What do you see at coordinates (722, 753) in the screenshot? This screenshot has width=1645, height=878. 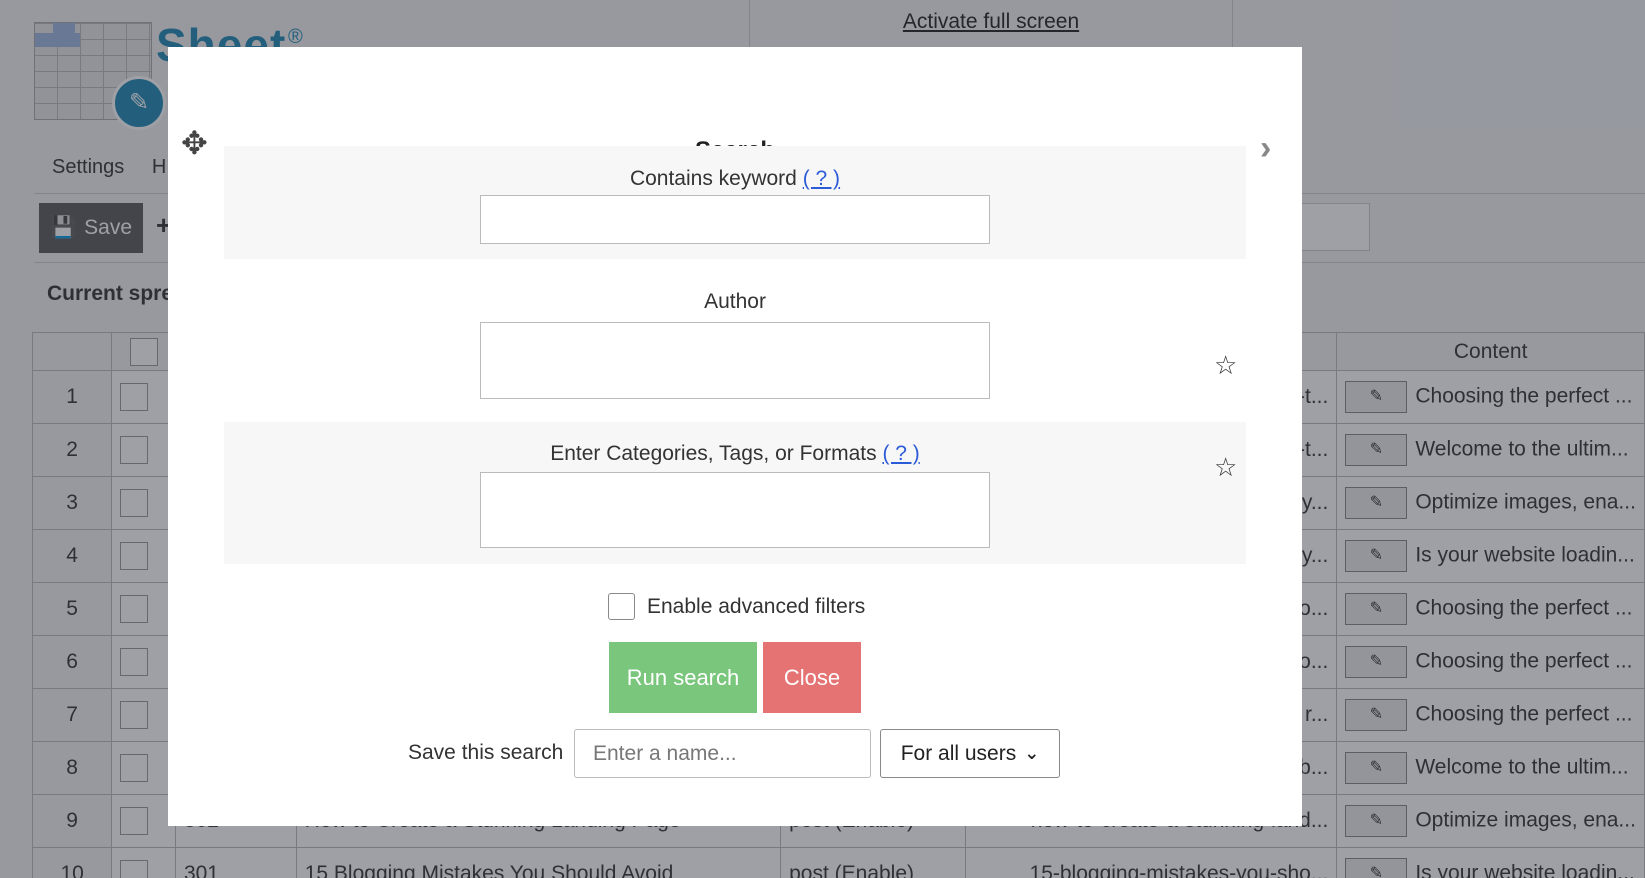 I see `save-search-name-input` at bounding box center [722, 753].